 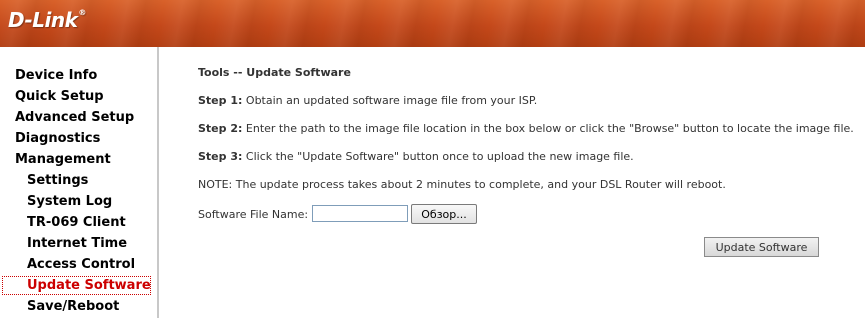 What do you see at coordinates (43, 20) in the screenshot?
I see `logo-text: D-Link` at bounding box center [43, 20].